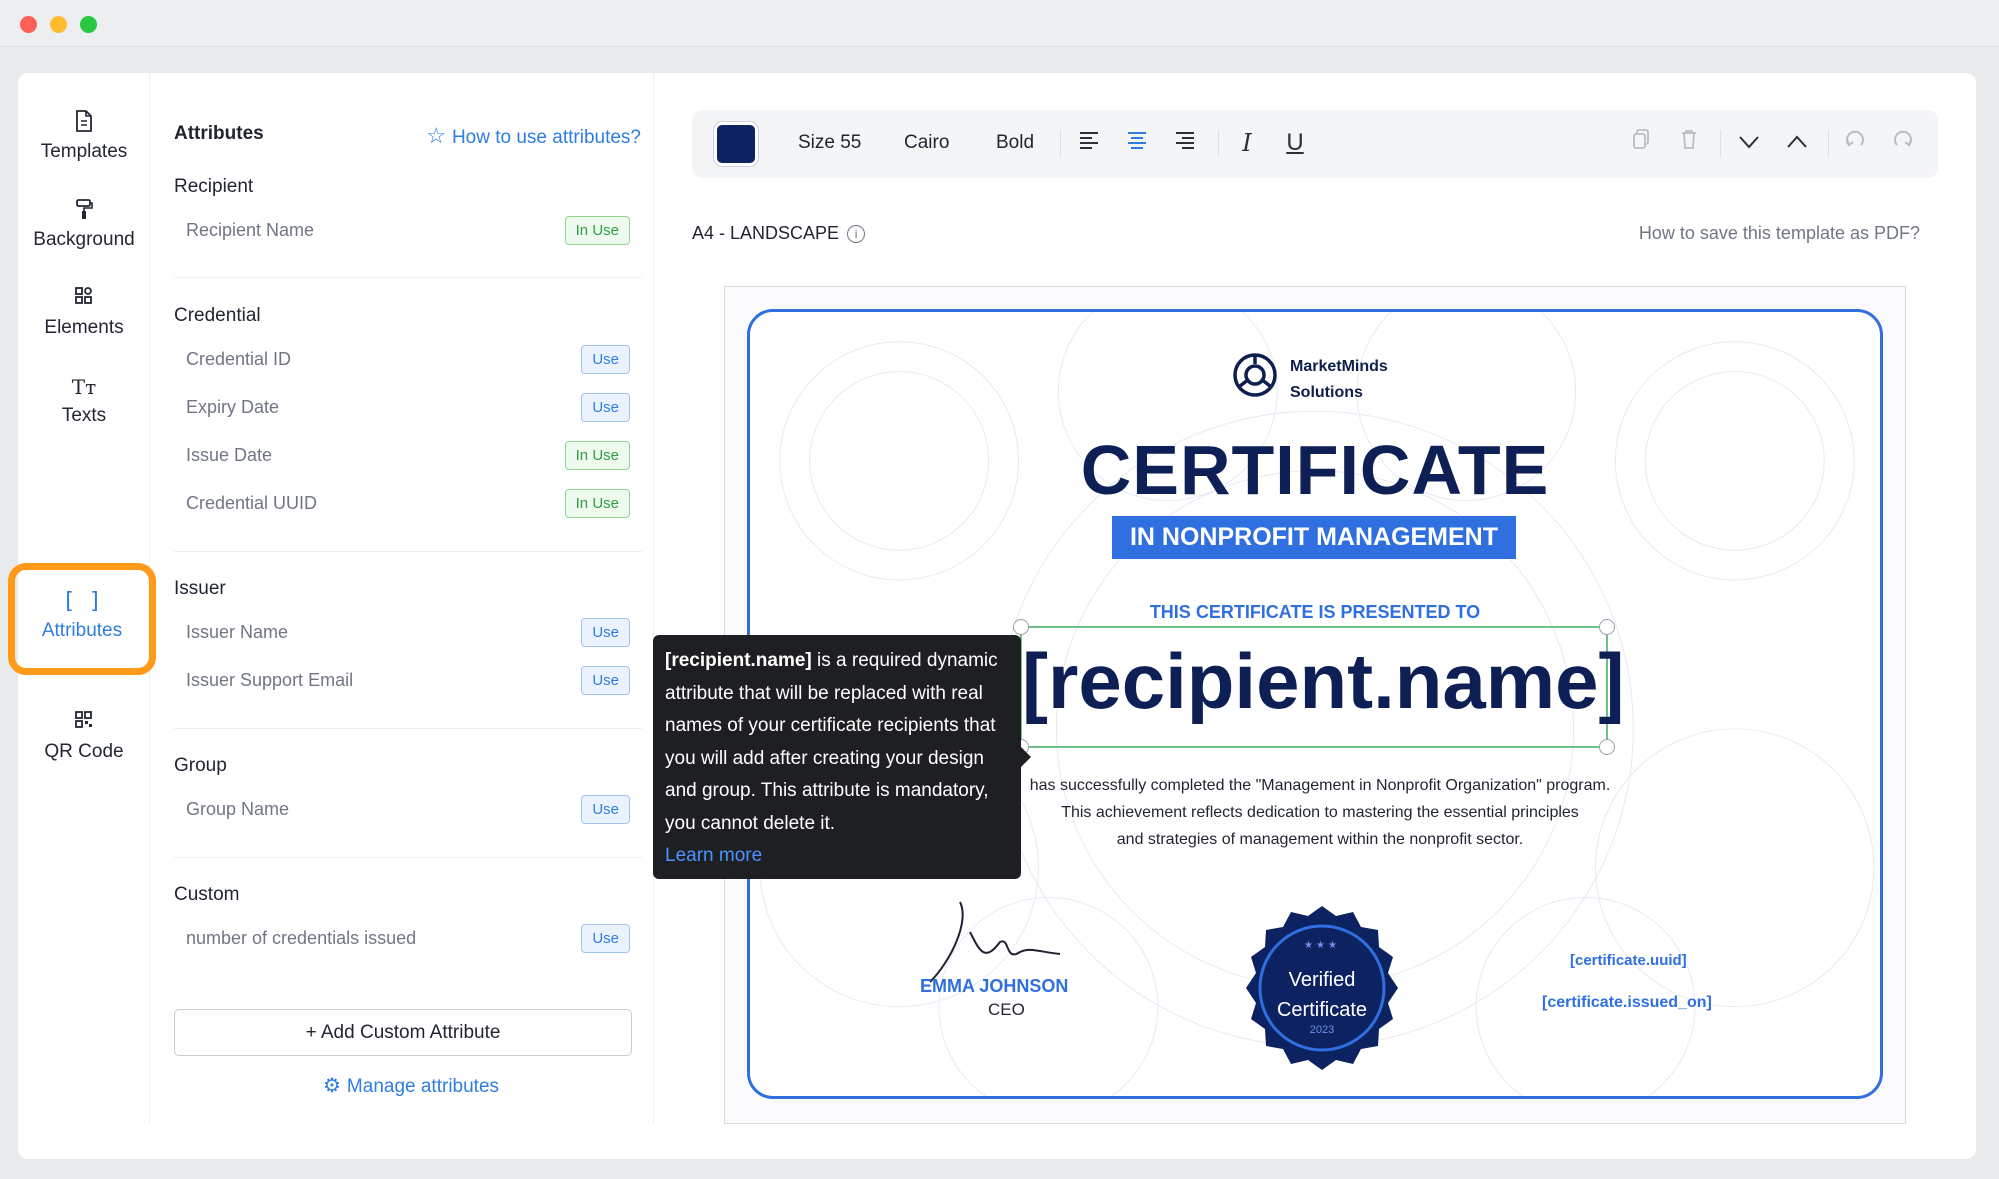  I want to click on maximize-window-button, so click(88, 24).